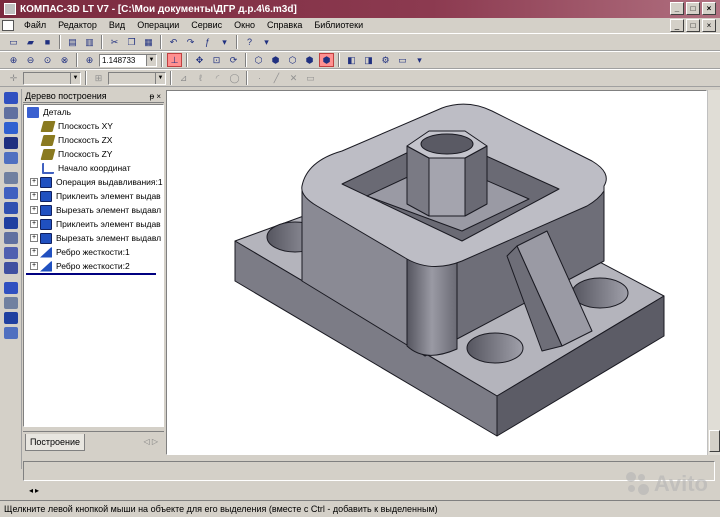 The image size is (720, 517). I want to click on orientation-icon: ⊥, so click(174, 60).